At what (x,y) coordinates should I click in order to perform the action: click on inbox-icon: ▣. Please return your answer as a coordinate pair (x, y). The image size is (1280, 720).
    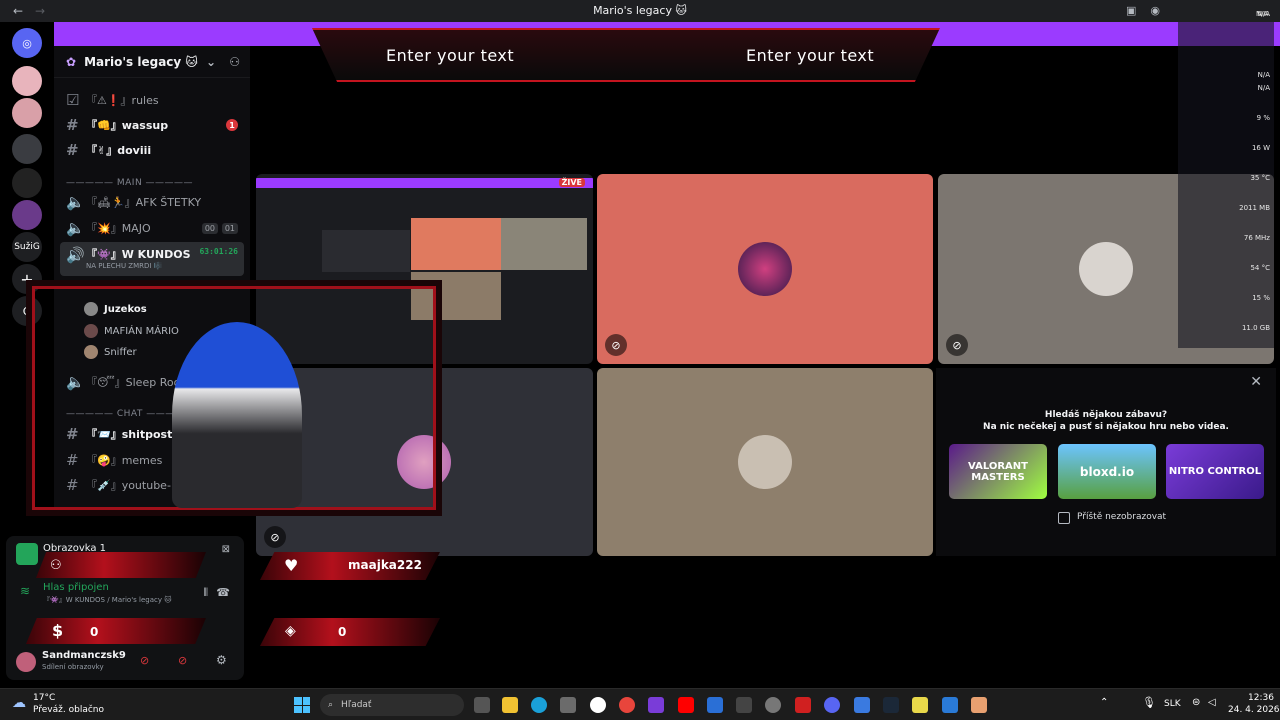
    Looking at the image, I should click on (1131, 10).